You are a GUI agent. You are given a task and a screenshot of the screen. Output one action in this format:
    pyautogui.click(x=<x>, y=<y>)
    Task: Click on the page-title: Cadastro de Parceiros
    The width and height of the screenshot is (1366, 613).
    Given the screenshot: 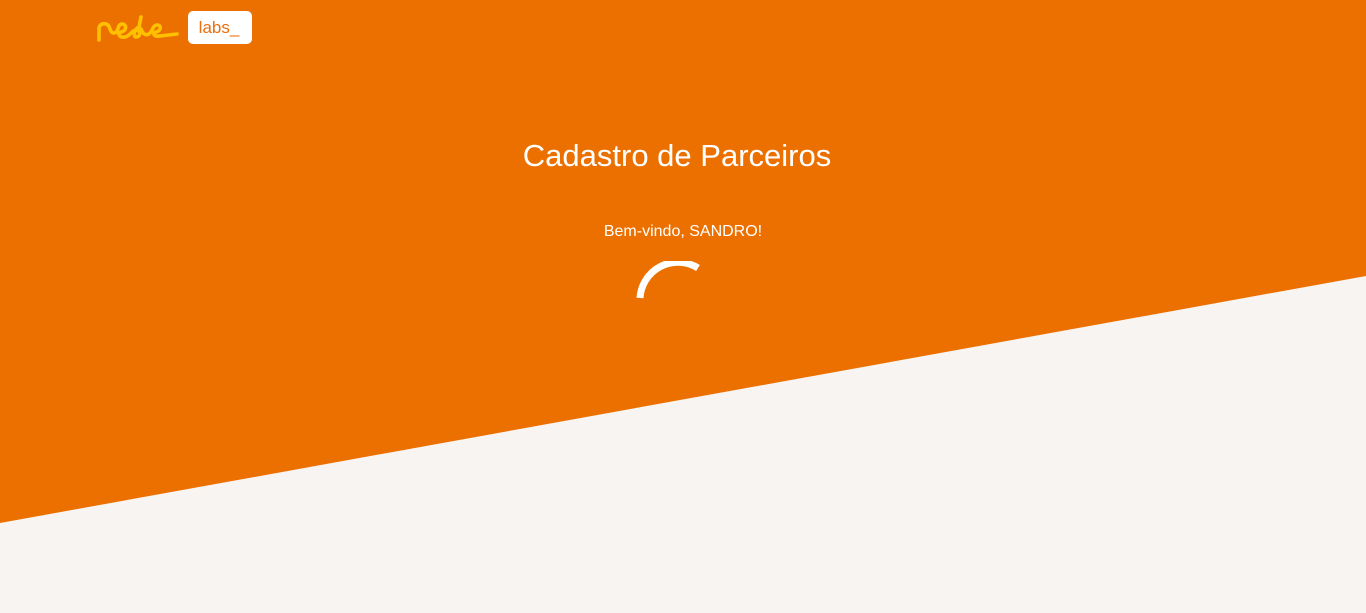 What is the action you would take?
    pyautogui.click(x=677, y=155)
    